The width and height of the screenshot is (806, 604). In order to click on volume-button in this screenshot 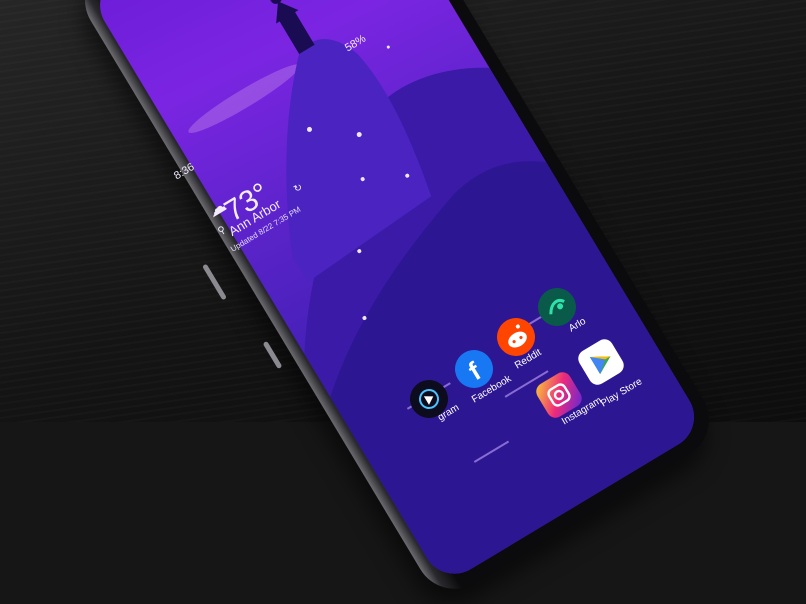, I will do `click(214, 282)`.